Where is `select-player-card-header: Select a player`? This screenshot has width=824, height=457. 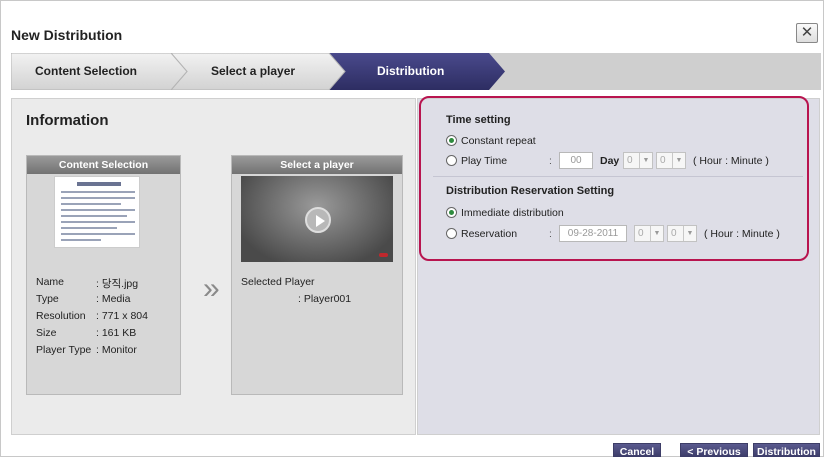 select-player-card-header: Select a player is located at coordinates (317, 165).